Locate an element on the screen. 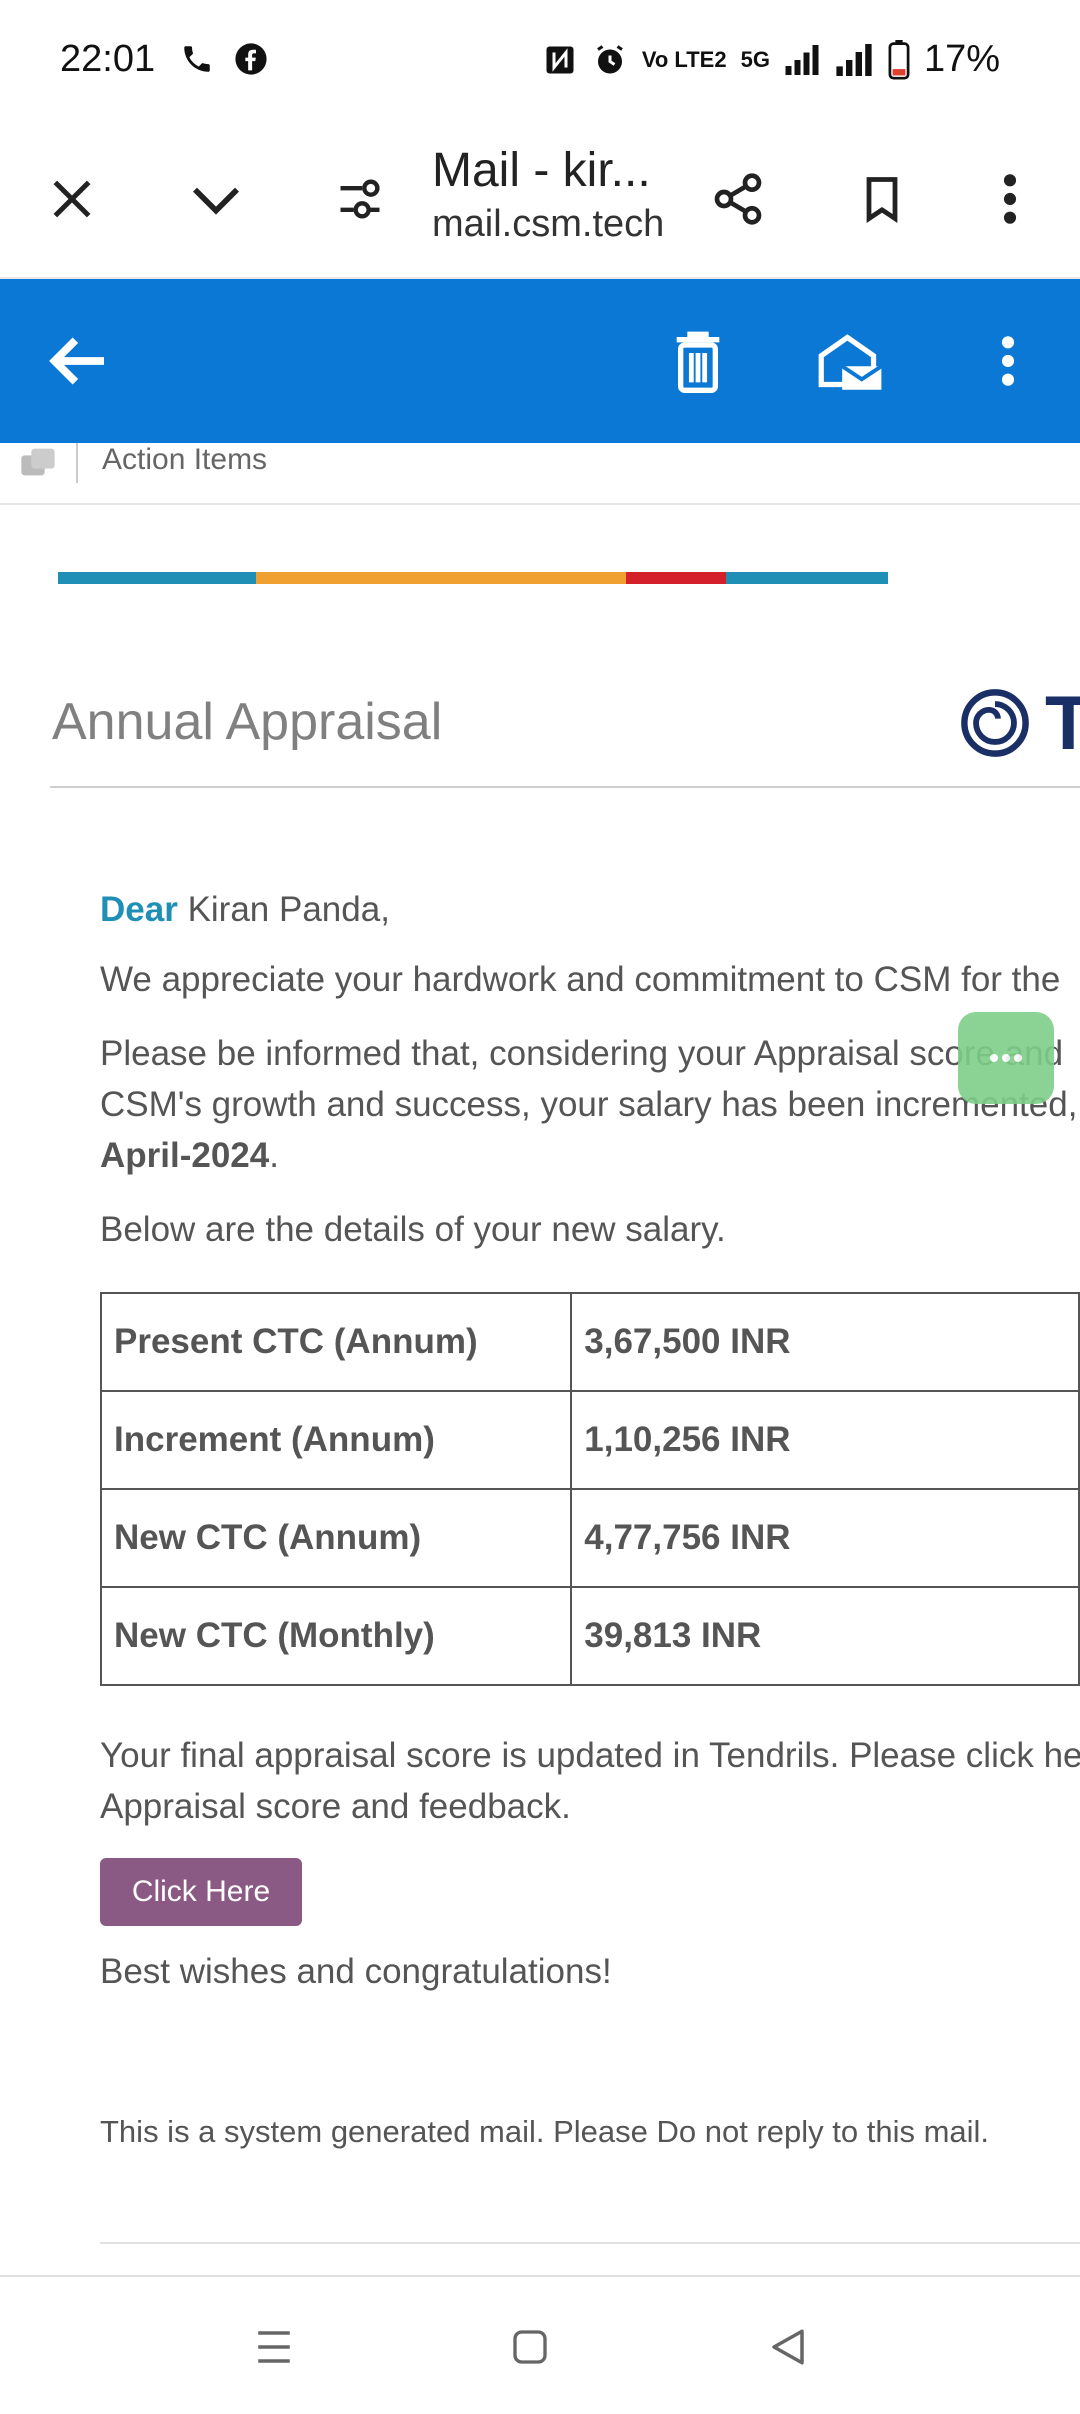  table-row: New CTC (Annum) 4,77,756 INR is located at coordinates (589, 1538).